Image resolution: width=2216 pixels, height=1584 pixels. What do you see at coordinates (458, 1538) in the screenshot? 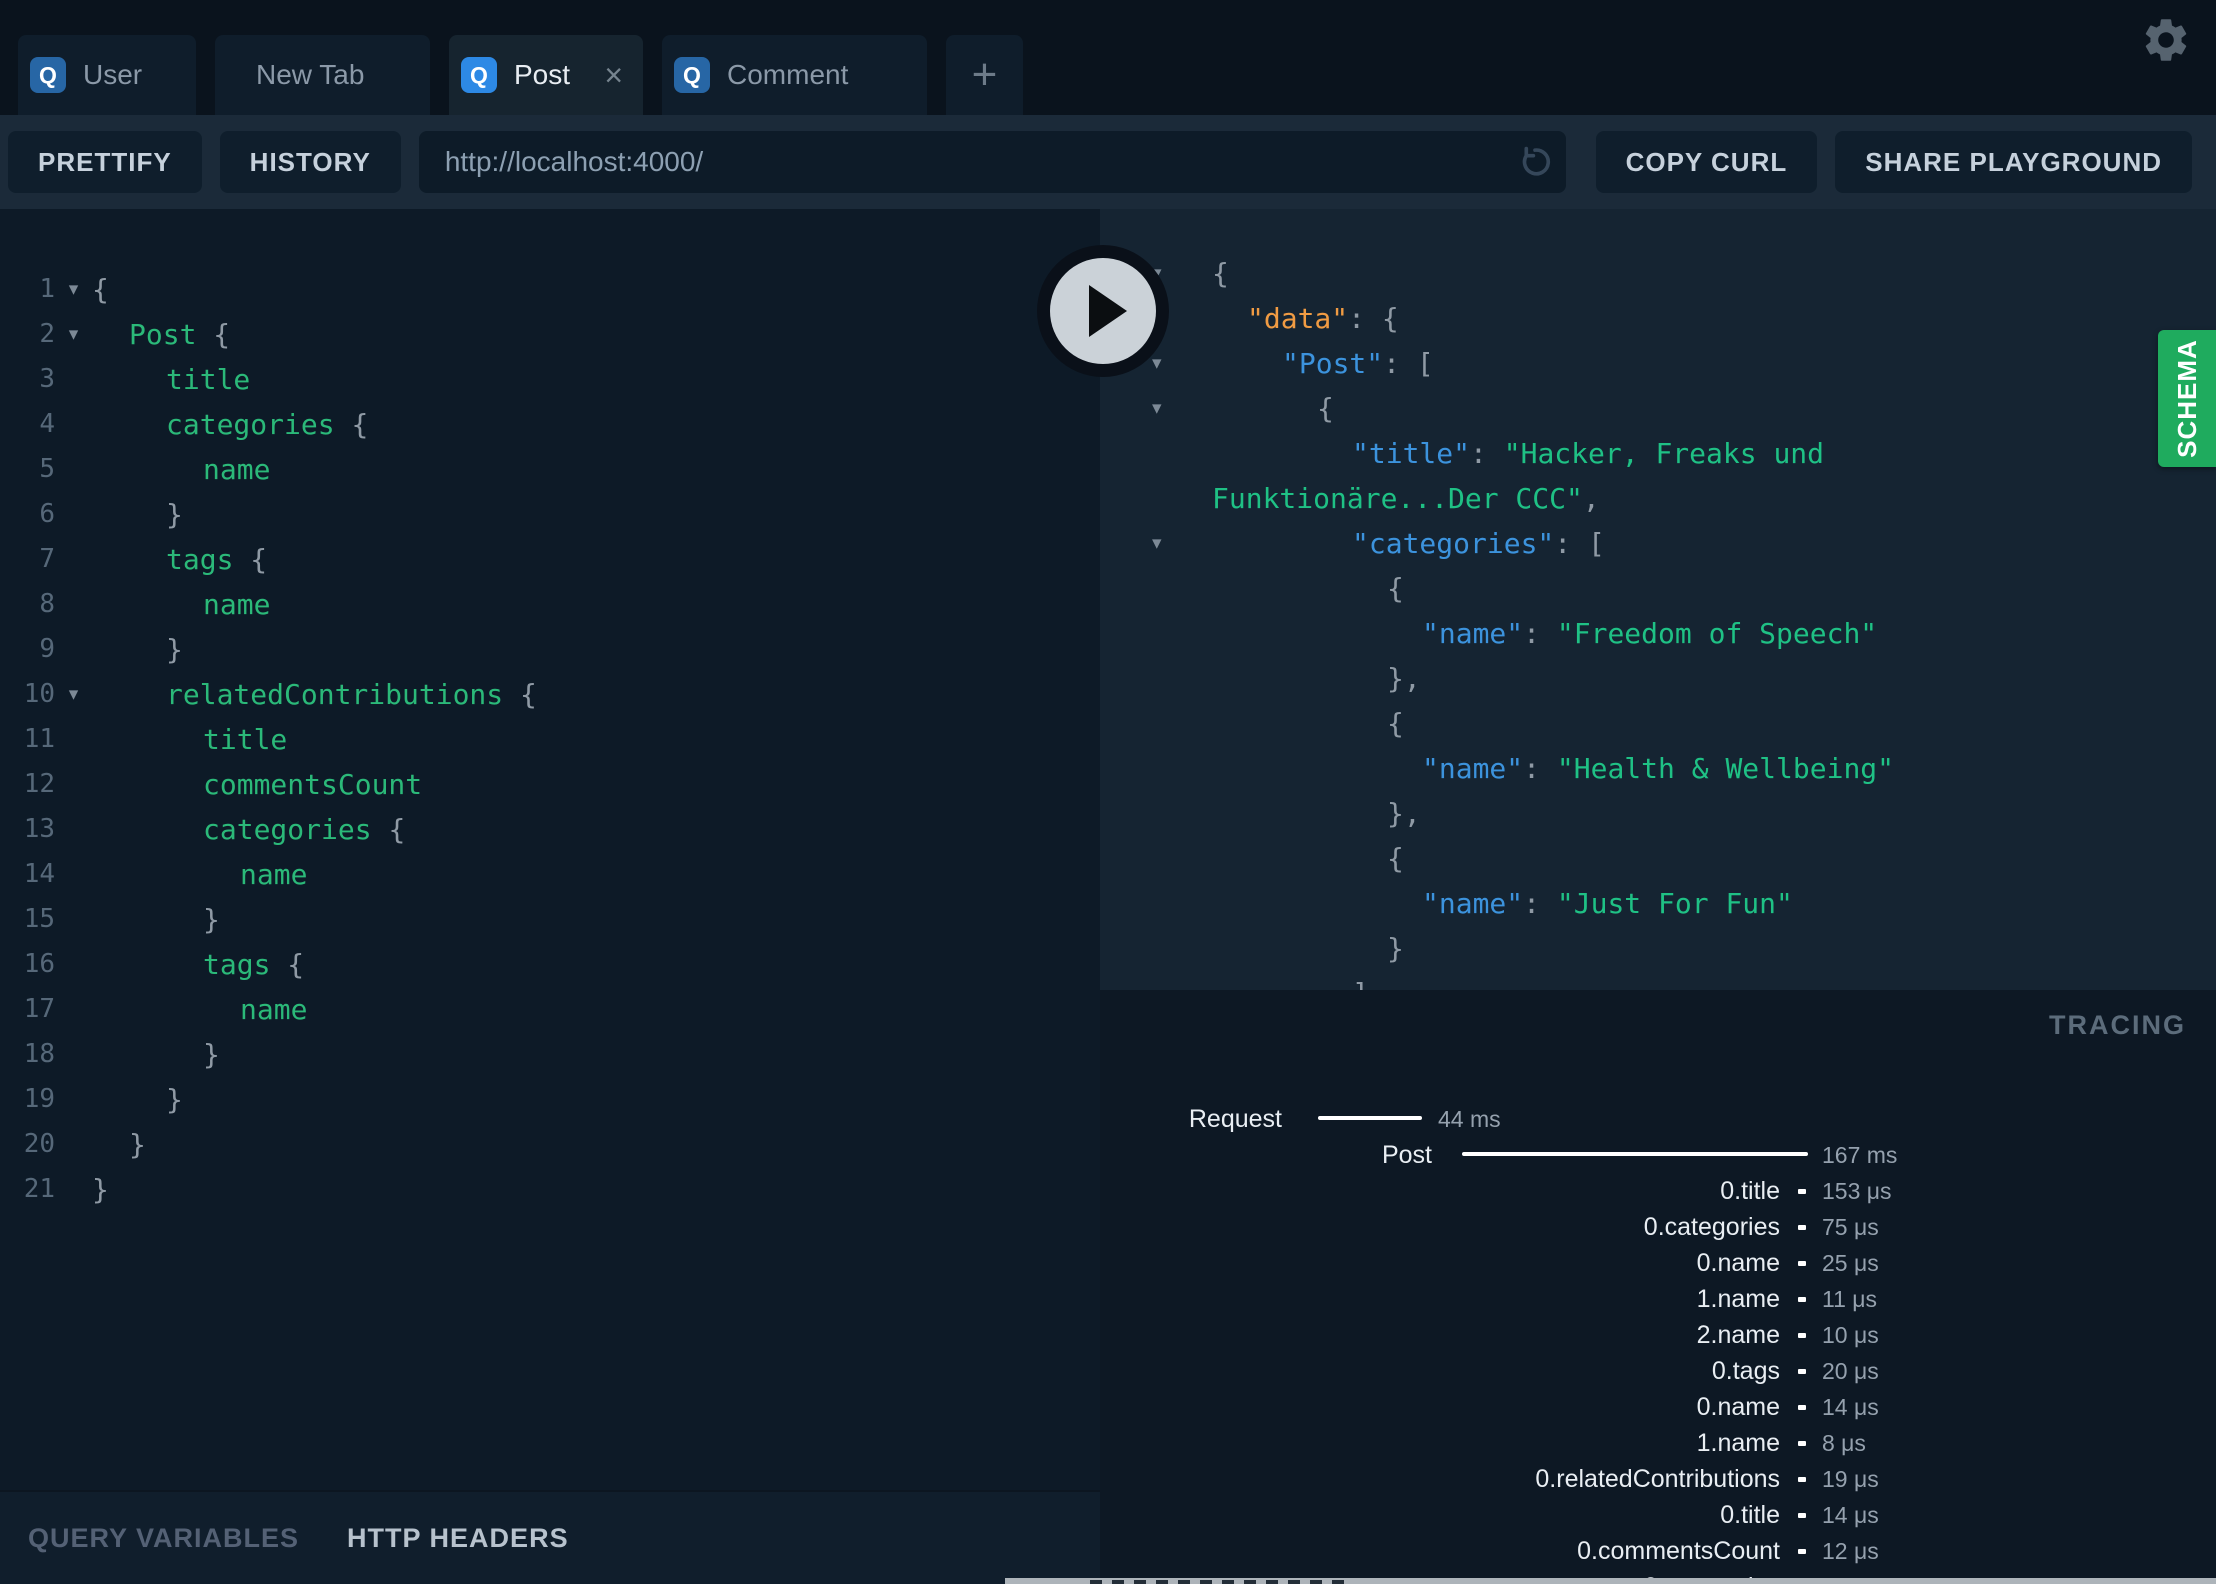
I see `http-headers-tab: HTTP HEADERS` at bounding box center [458, 1538].